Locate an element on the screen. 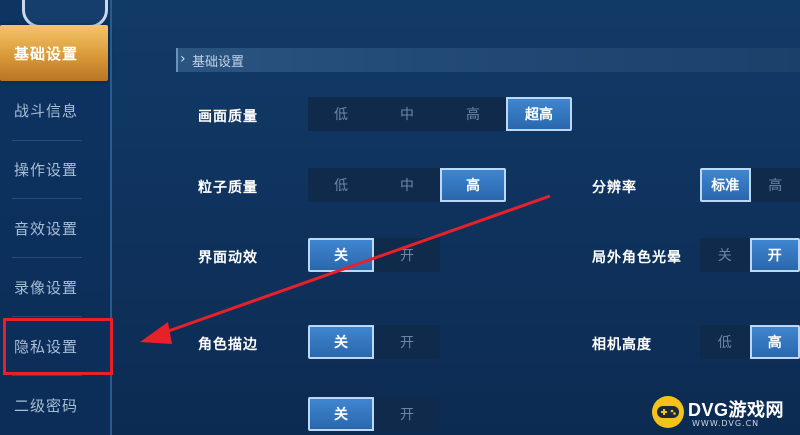 The height and width of the screenshot is (435, 800). gamepad-icon is located at coordinates (668, 412).